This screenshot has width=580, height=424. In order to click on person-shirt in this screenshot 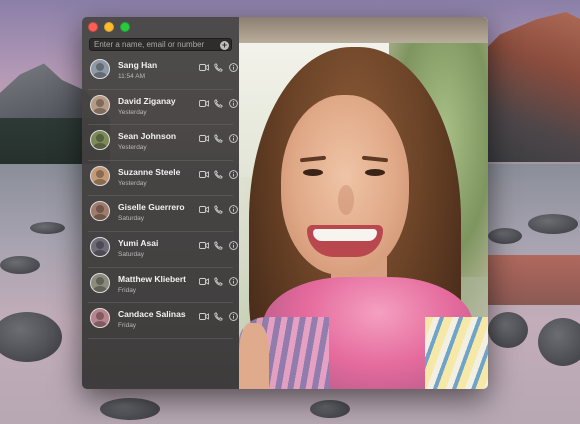, I will do `click(456, 353)`.